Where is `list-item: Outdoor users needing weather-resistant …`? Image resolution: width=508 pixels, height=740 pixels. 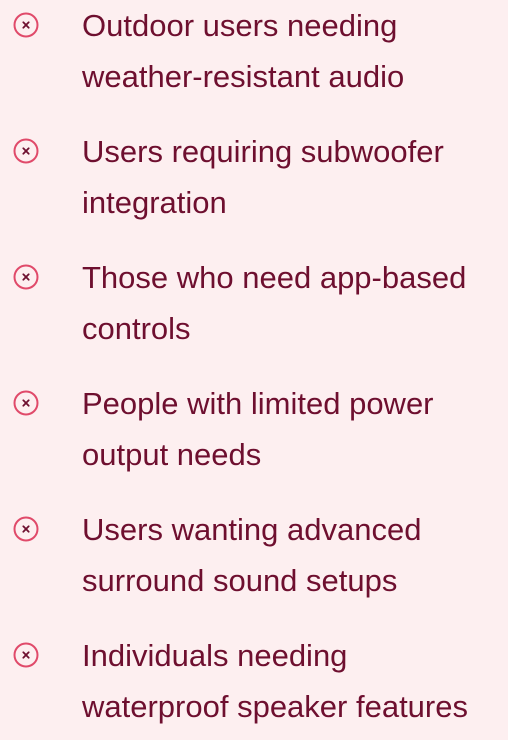 list-item: Outdoor users needing weather-resistant … is located at coordinates (254, 55).